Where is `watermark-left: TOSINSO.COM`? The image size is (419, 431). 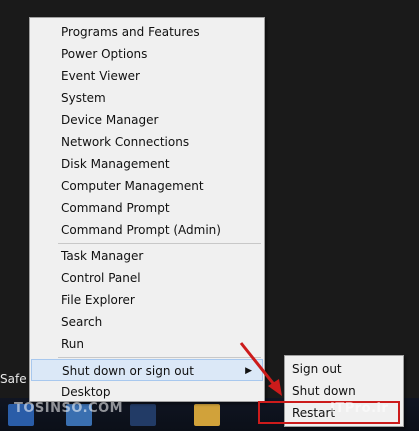
watermark-left: TOSINSO.COM is located at coordinates (69, 408).